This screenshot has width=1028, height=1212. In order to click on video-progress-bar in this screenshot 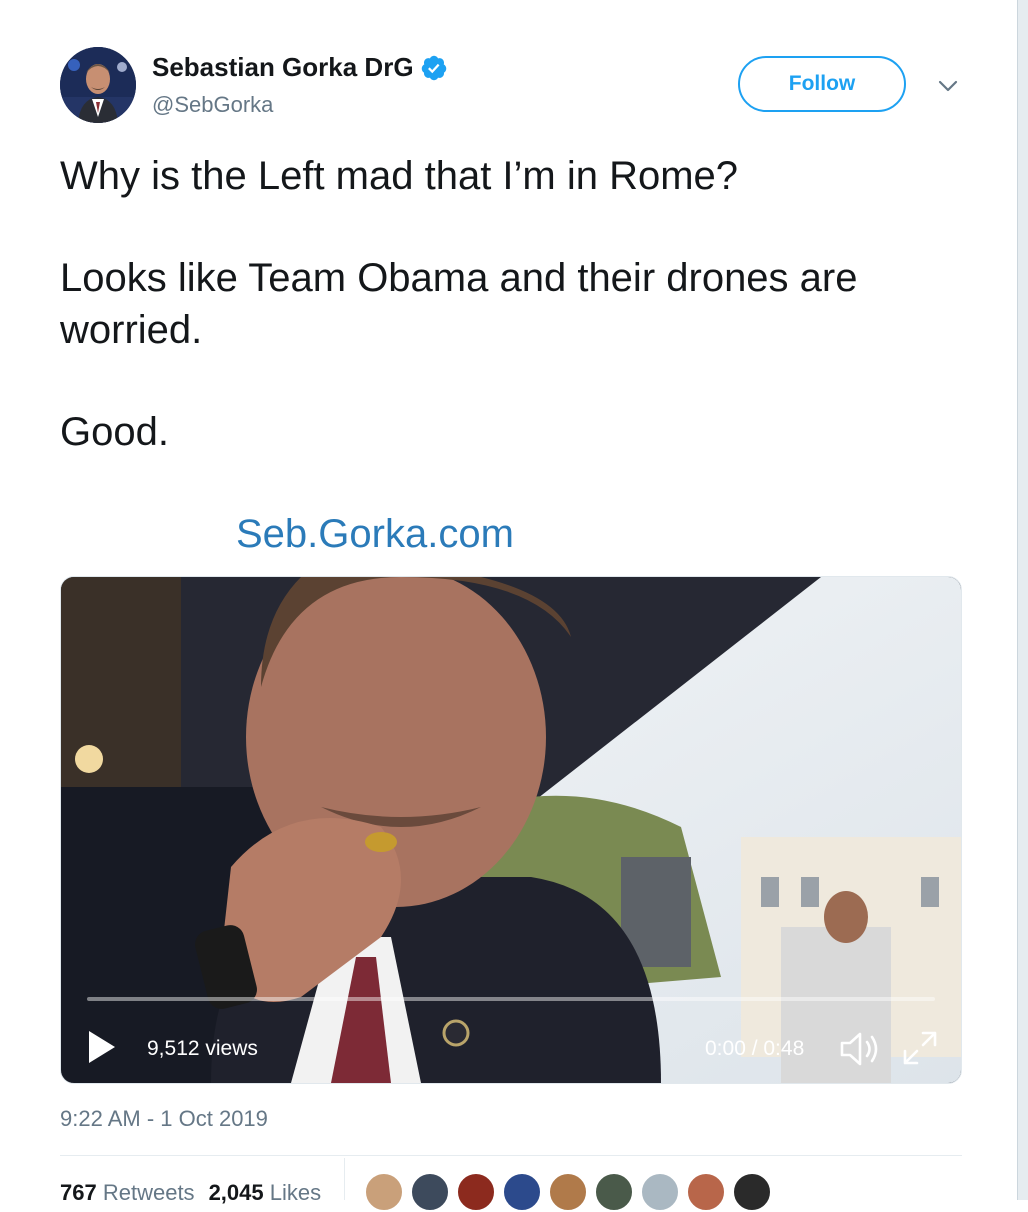, I will do `click(511, 999)`.